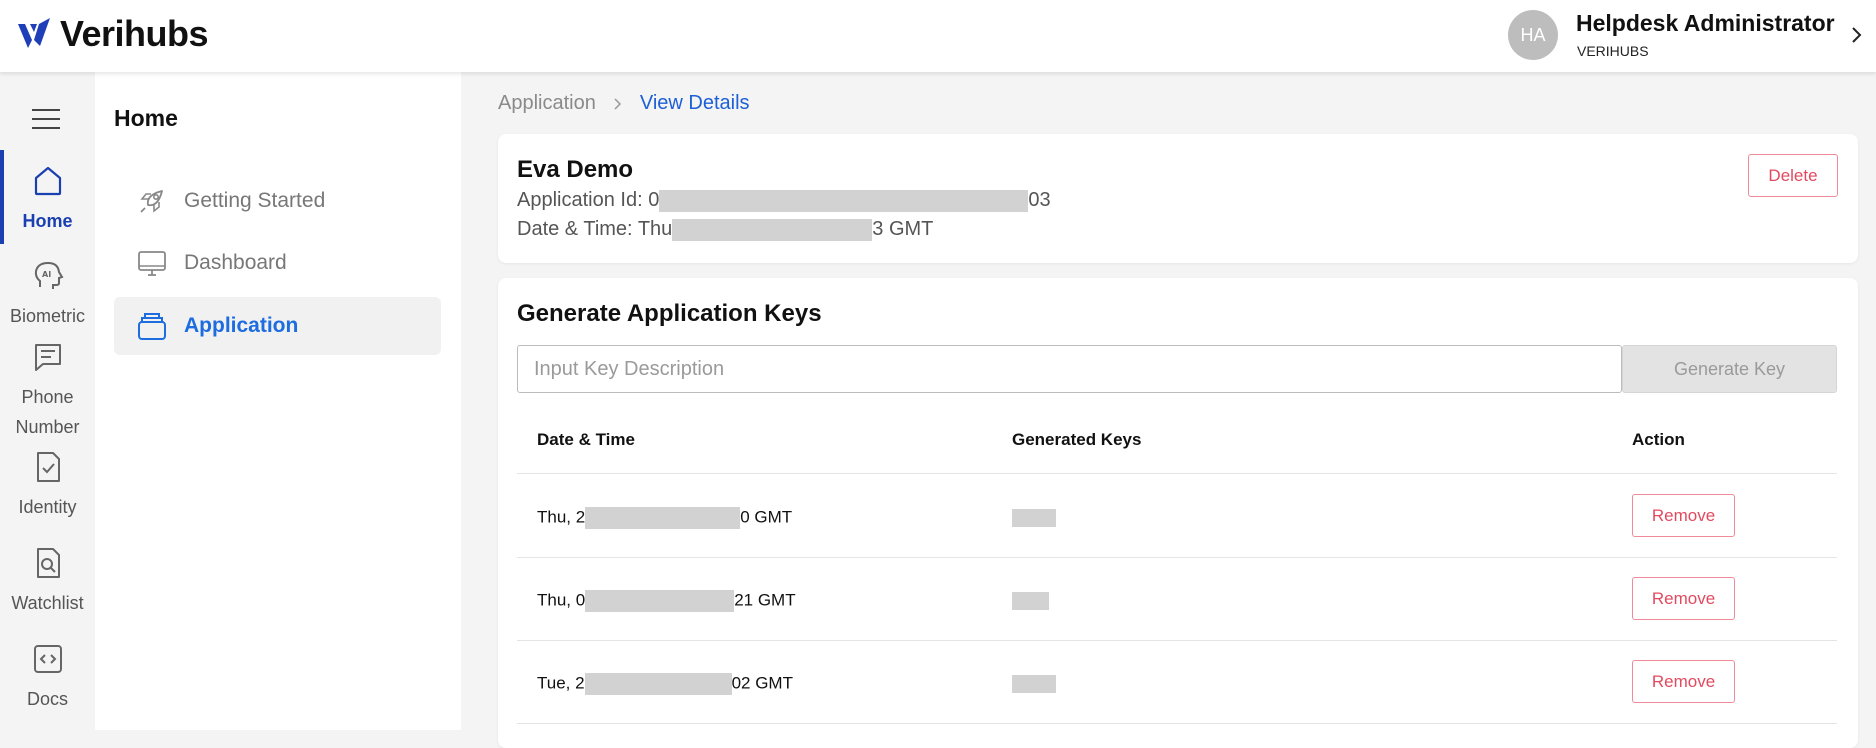  What do you see at coordinates (1069, 369) in the screenshot?
I see `key-description-input` at bounding box center [1069, 369].